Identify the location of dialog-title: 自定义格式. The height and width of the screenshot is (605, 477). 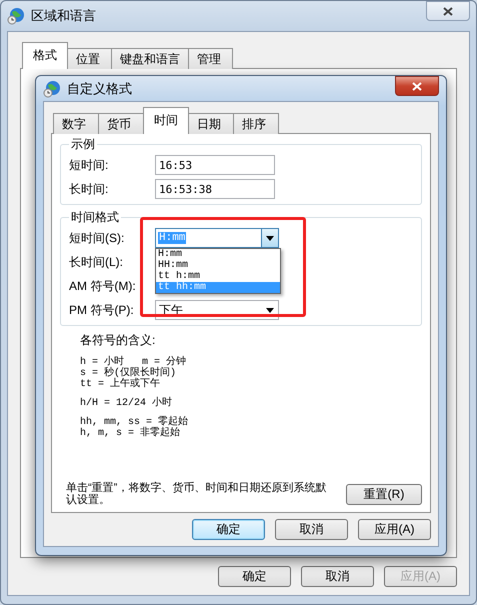
(99, 89).